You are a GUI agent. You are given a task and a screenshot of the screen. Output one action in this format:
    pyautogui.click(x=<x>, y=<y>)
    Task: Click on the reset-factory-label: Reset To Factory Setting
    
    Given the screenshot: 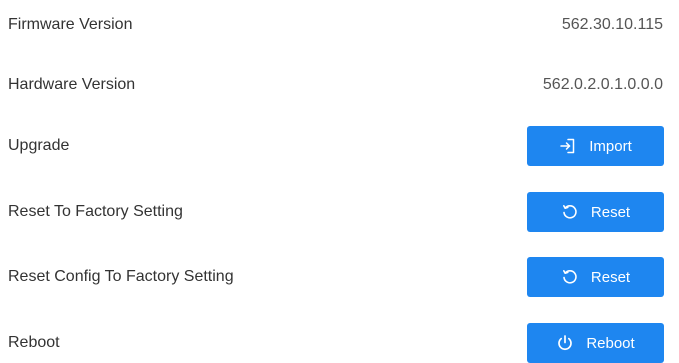 What is the action you would take?
    pyautogui.click(x=95, y=211)
    